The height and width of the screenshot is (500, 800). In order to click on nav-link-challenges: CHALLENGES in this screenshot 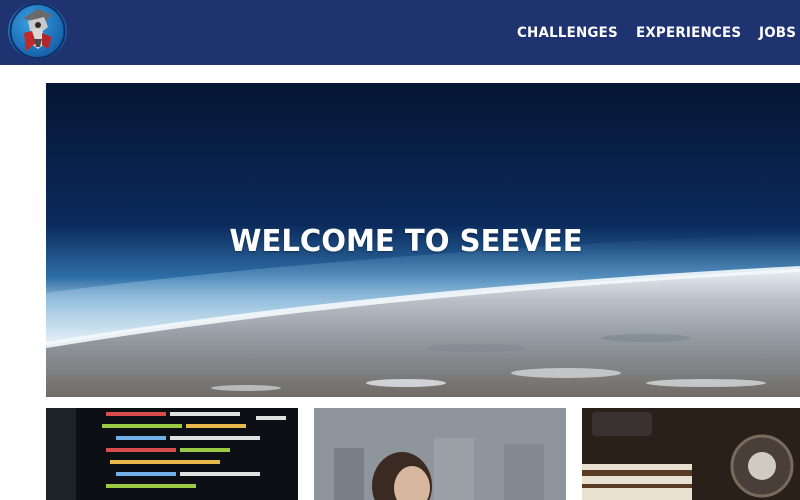, I will do `click(567, 33)`.